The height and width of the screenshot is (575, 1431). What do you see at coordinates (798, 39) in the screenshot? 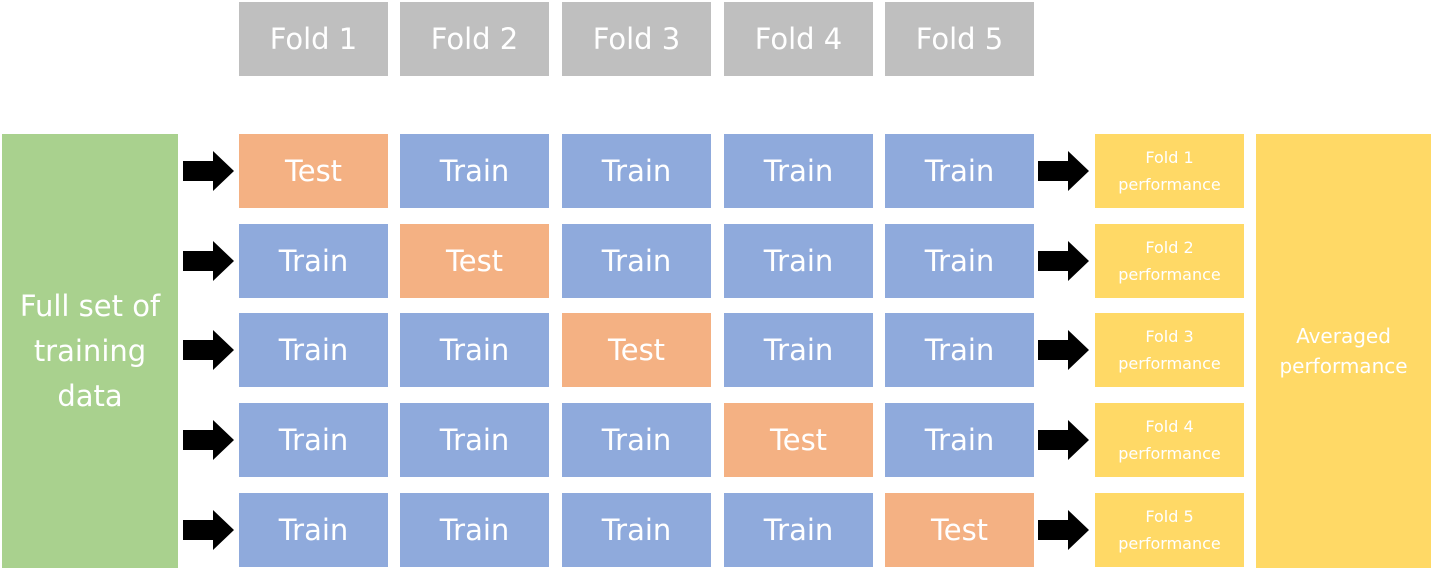
I see `fold-header: Fold 4` at bounding box center [798, 39].